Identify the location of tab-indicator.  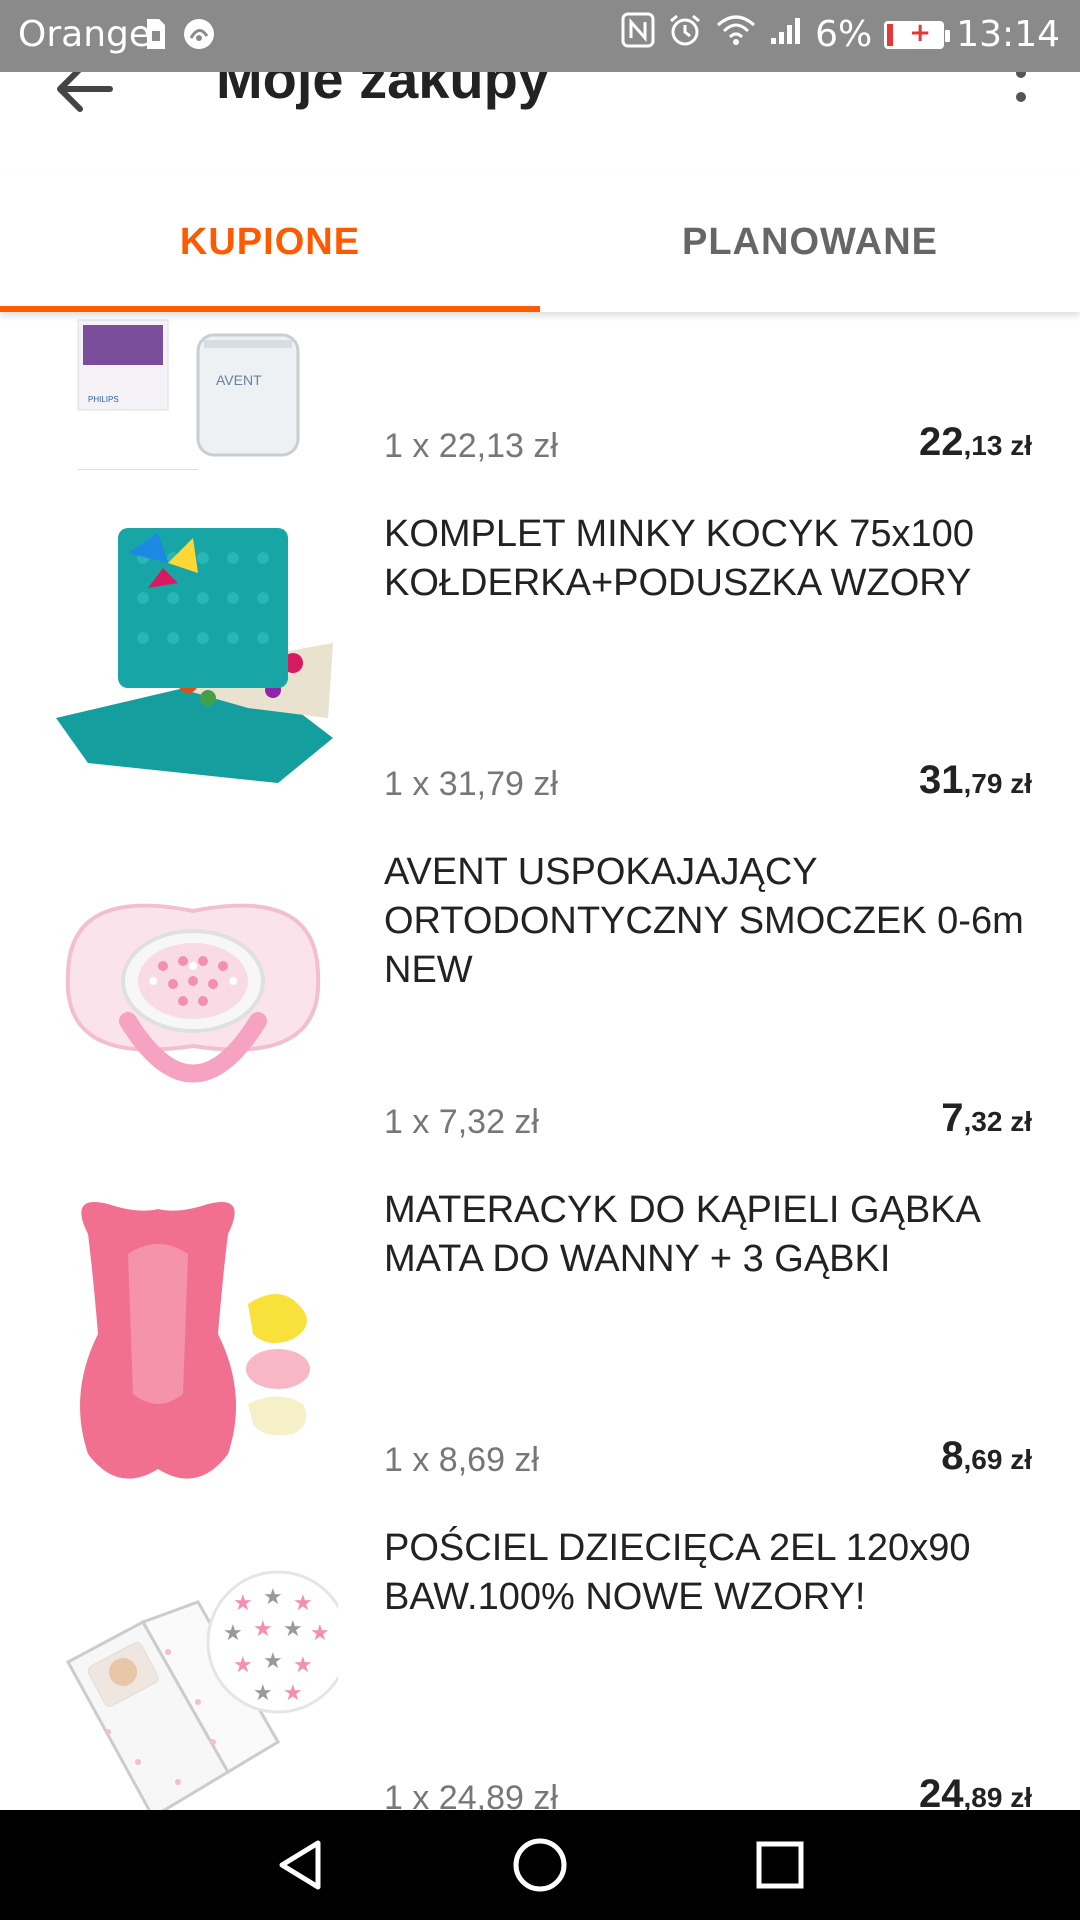
(270, 309).